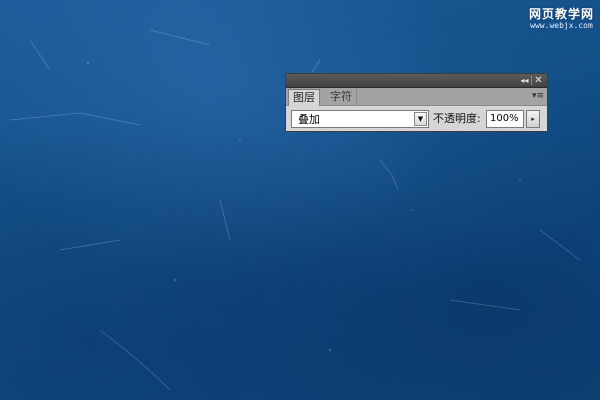 The image size is (600, 400). What do you see at coordinates (505, 119) in the screenshot?
I see `opacity-input: 100%` at bounding box center [505, 119].